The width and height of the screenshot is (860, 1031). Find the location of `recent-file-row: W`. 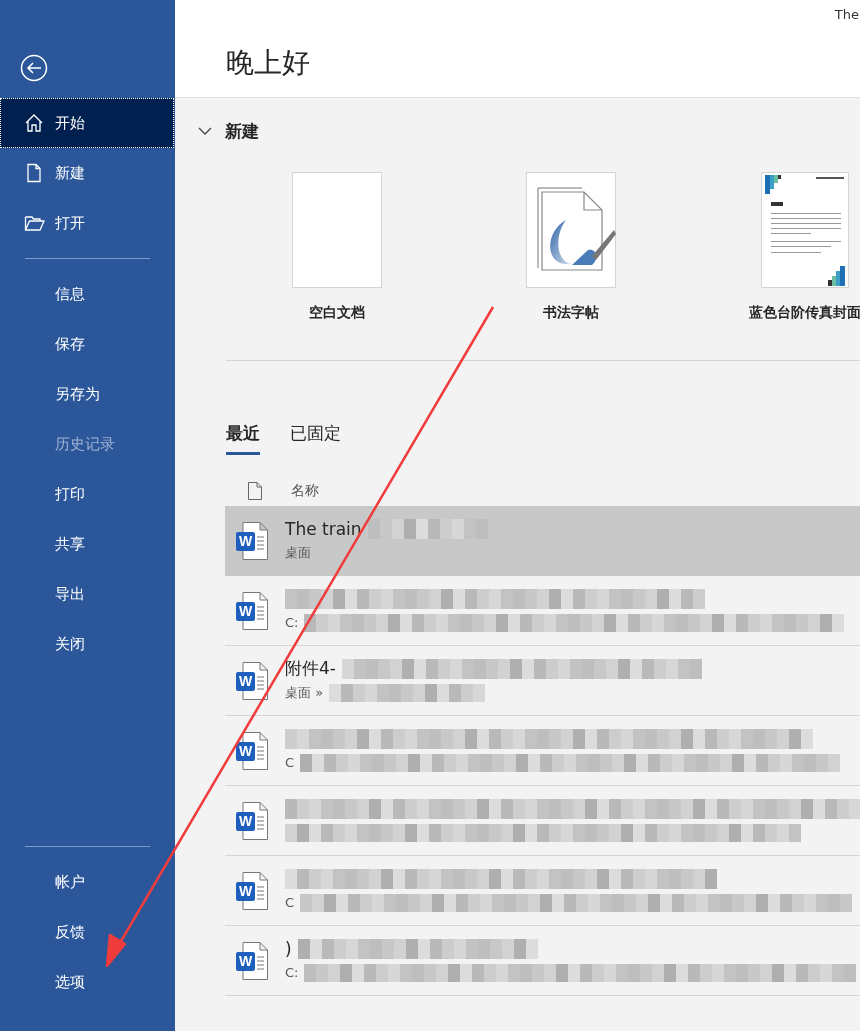

recent-file-row: W is located at coordinates (542, 821).